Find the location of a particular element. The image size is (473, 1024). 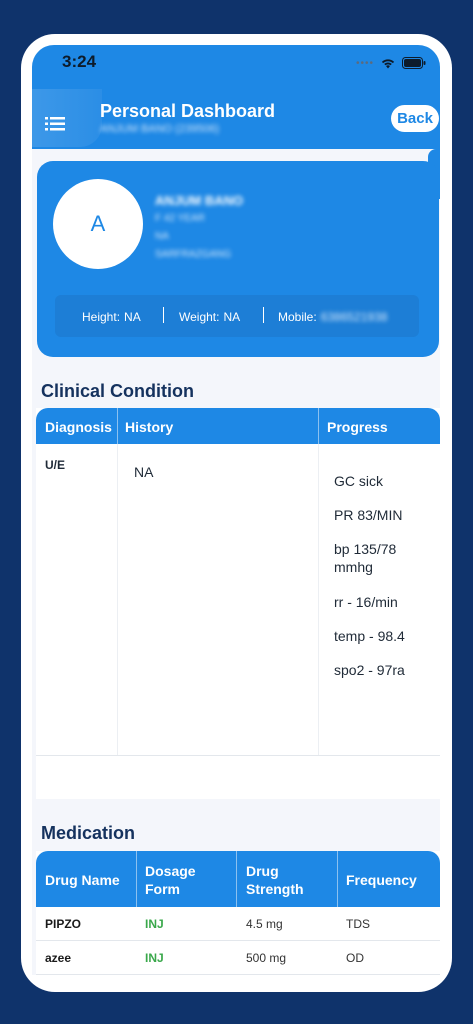

dosage-form-header: Dosage Form is located at coordinates (170, 880).